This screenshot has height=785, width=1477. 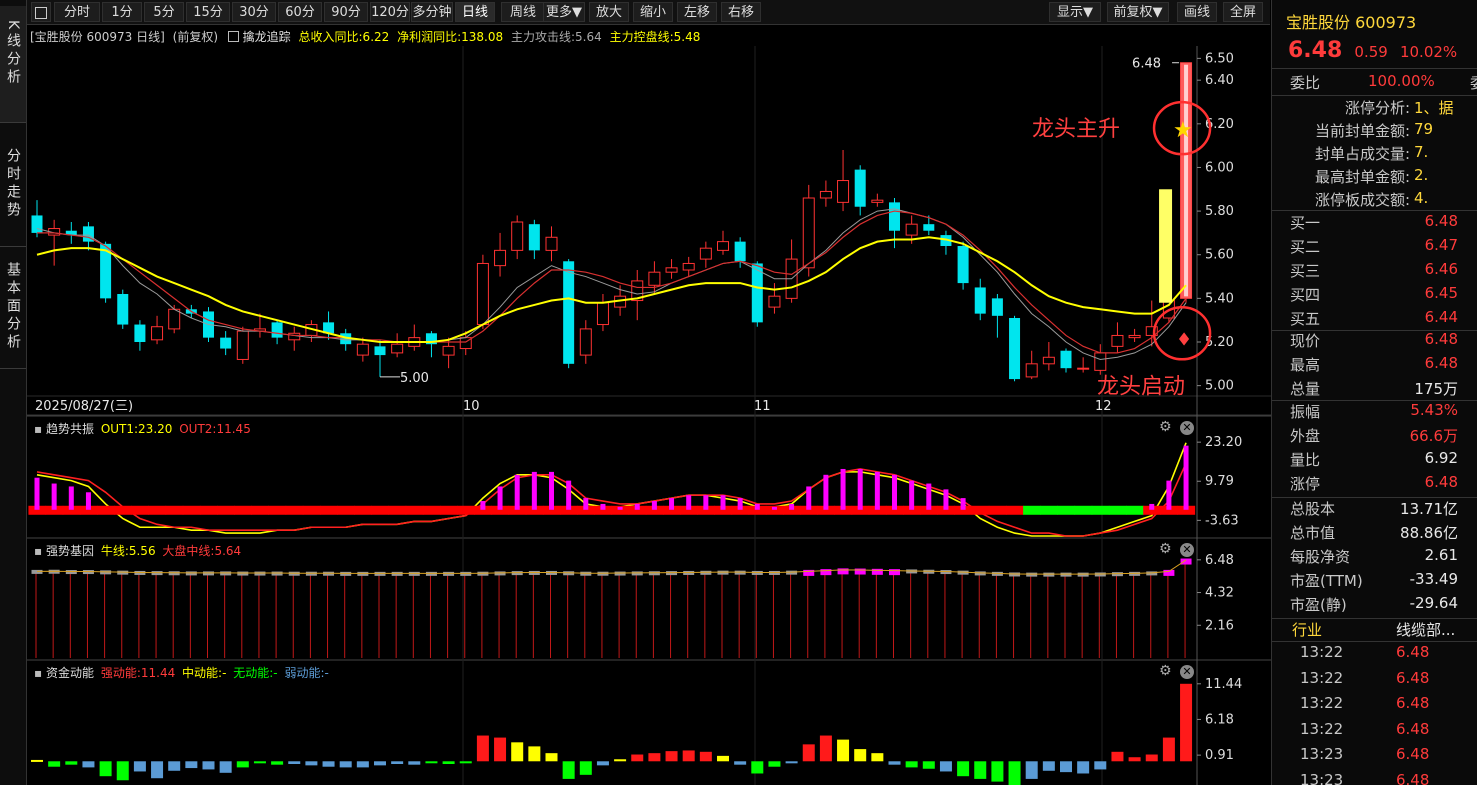 I want to click on btn-1min: 1分, so click(x=122, y=12).